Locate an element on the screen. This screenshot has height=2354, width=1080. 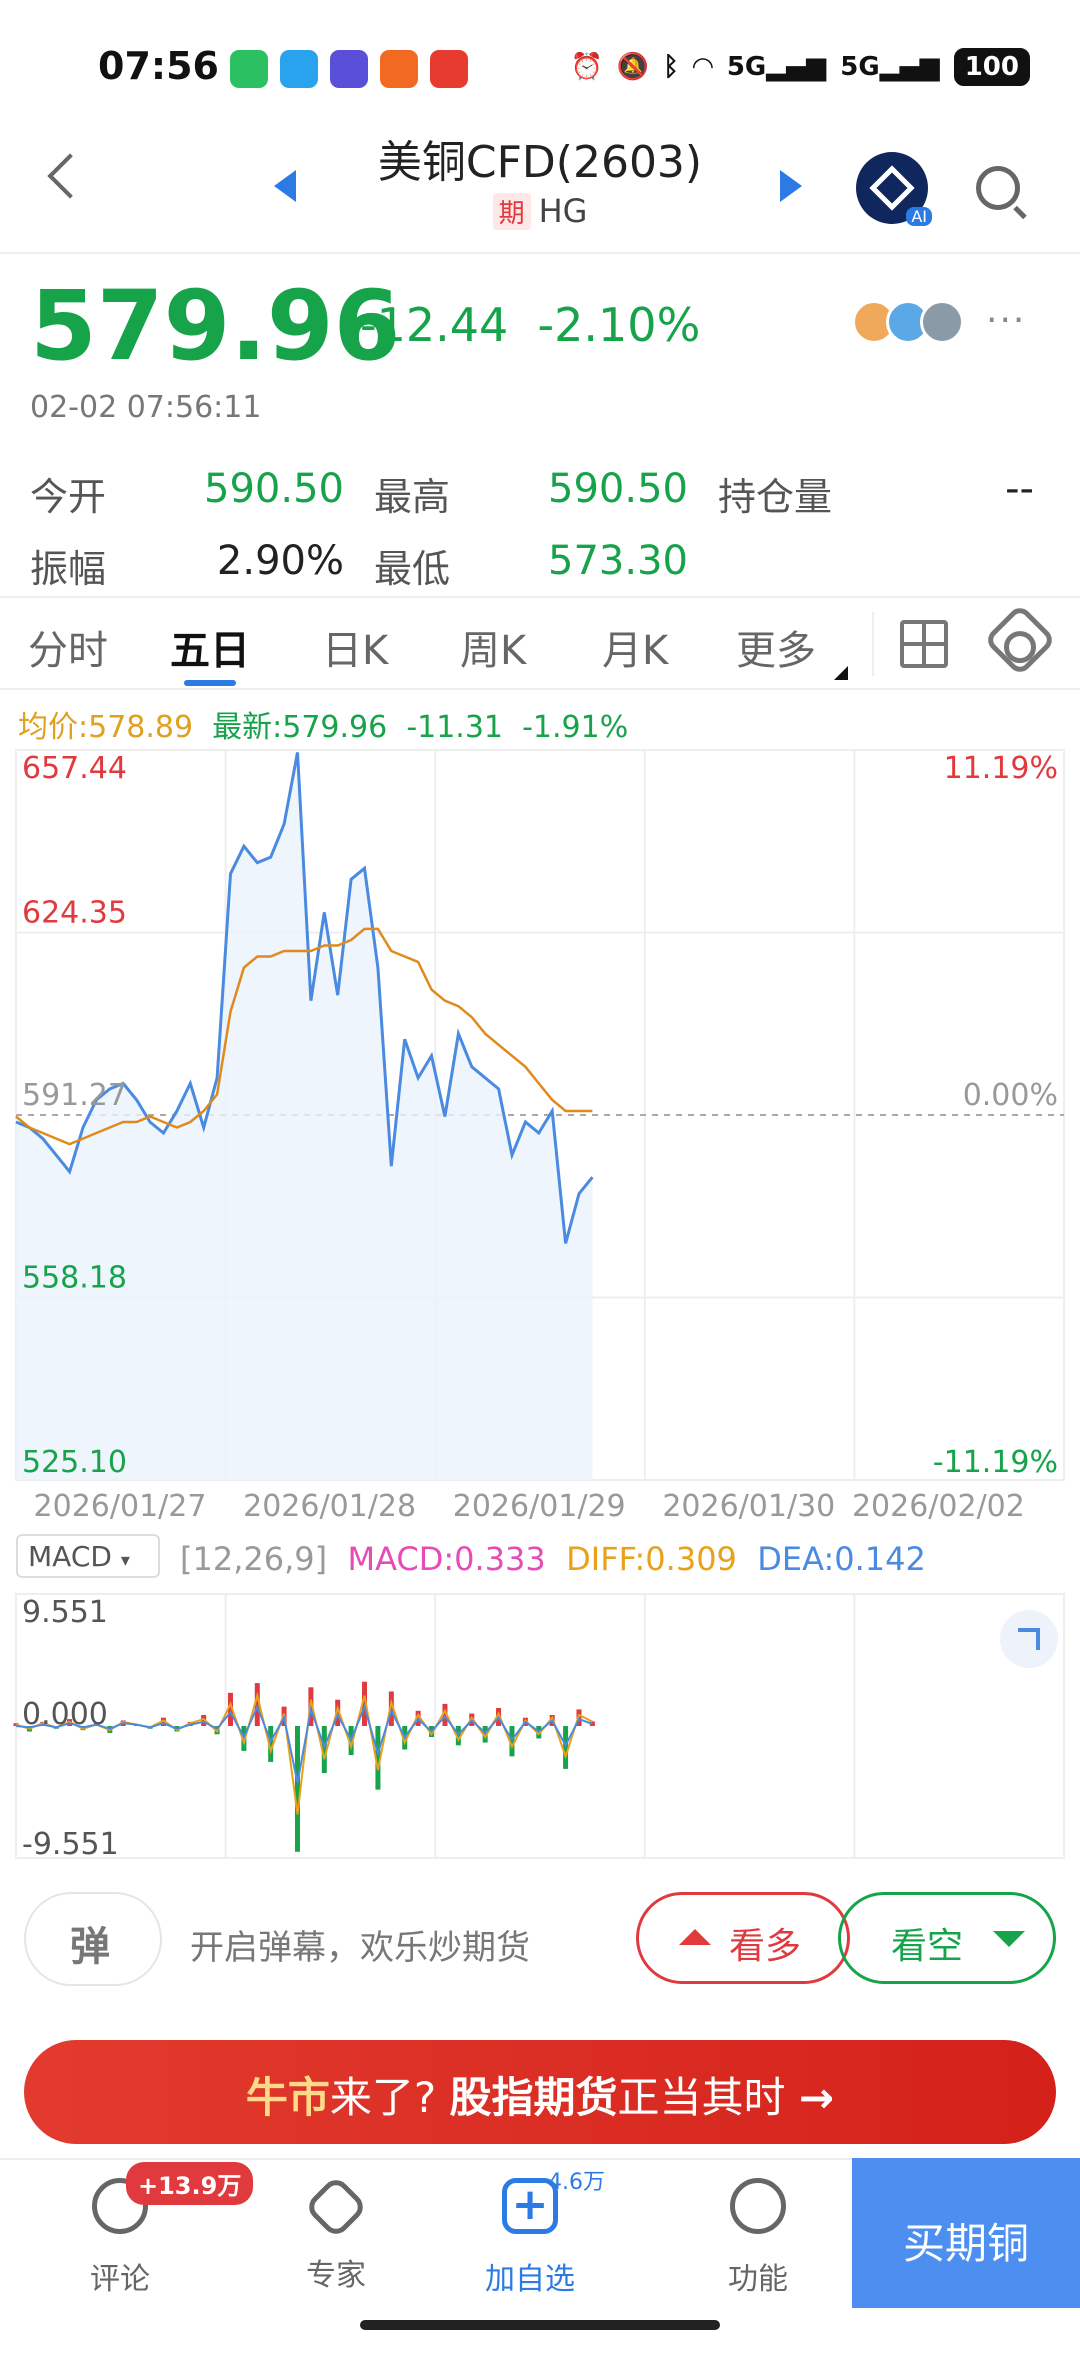
expand-arrow-icon is located at coordinates (1029, 1639).